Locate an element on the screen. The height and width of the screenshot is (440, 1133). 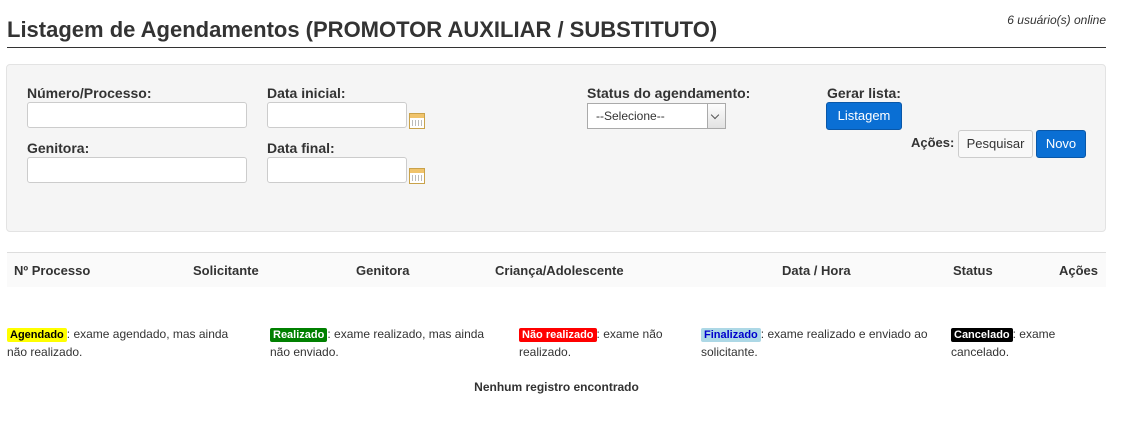
legend-text: : exame agendado, mas ainda is located at coordinates (147, 334).